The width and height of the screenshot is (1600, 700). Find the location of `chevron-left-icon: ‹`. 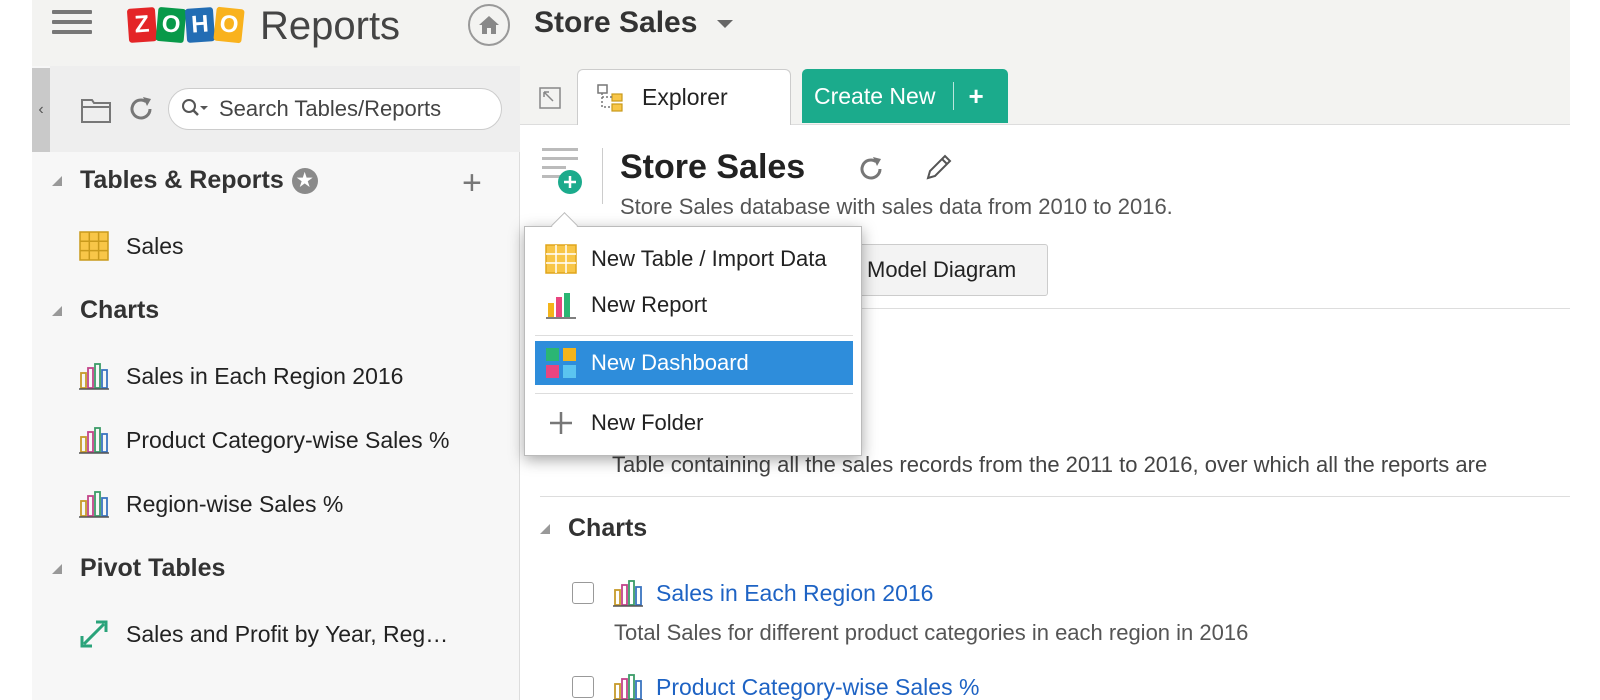

chevron-left-icon: ‹ is located at coordinates (41, 109).